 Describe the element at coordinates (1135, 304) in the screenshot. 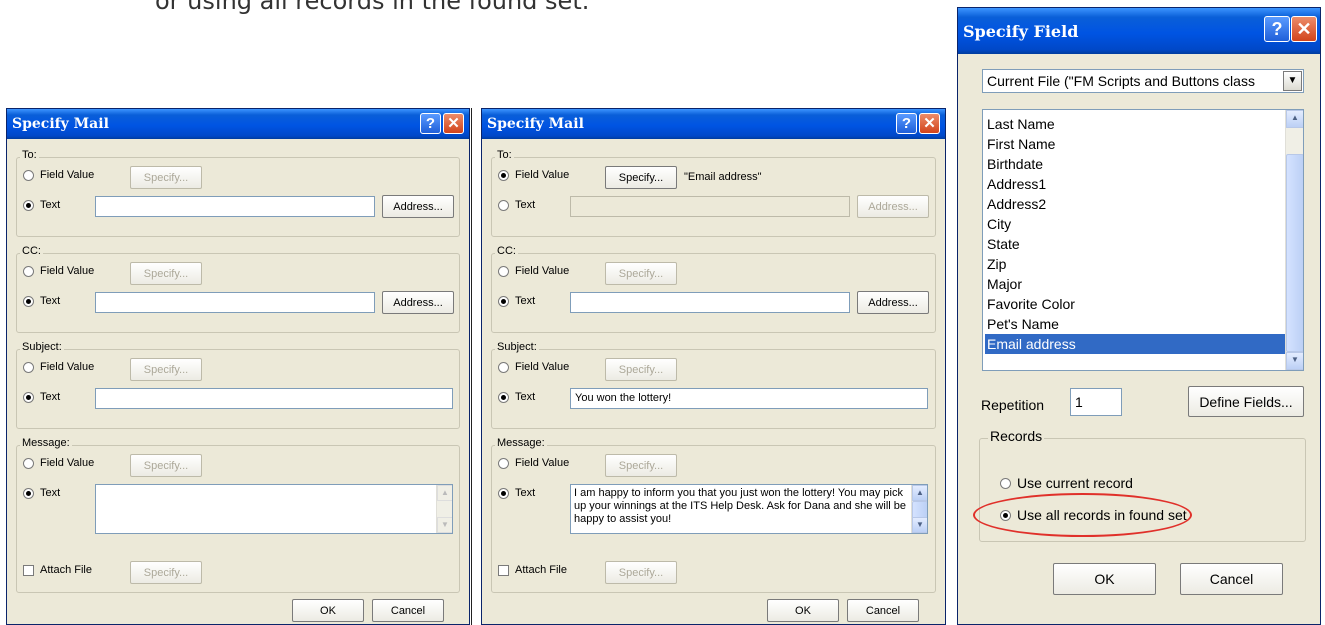

I see `field-list-item: Favorite Color` at that location.